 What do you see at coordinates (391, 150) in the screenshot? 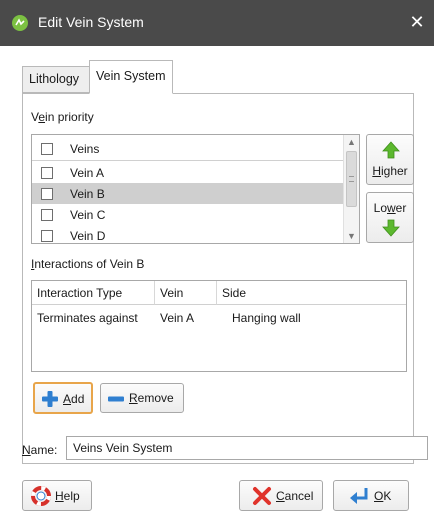
I see `arrow-up-icon` at bounding box center [391, 150].